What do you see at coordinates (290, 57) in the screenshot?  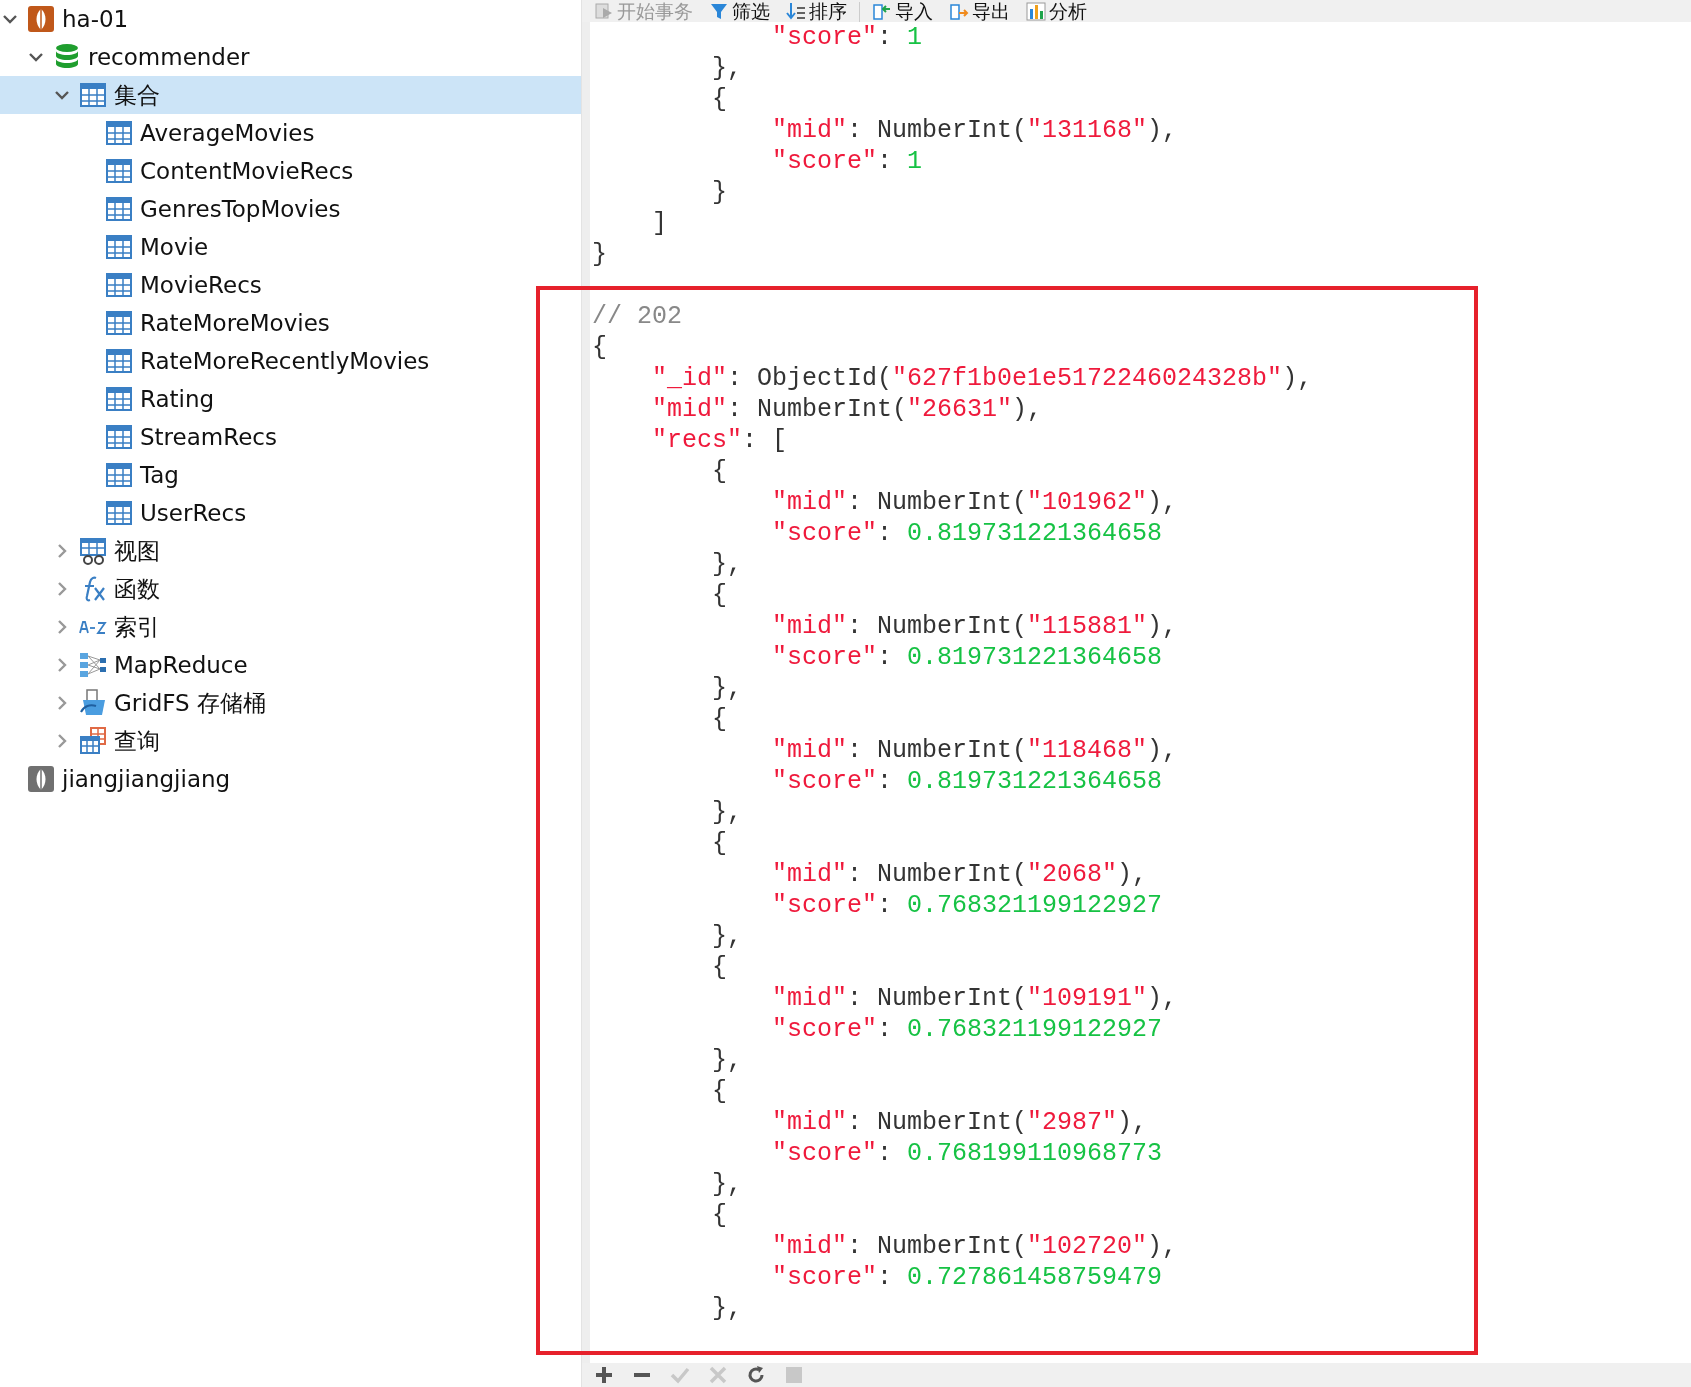 I see `tree-item: recommender` at bounding box center [290, 57].